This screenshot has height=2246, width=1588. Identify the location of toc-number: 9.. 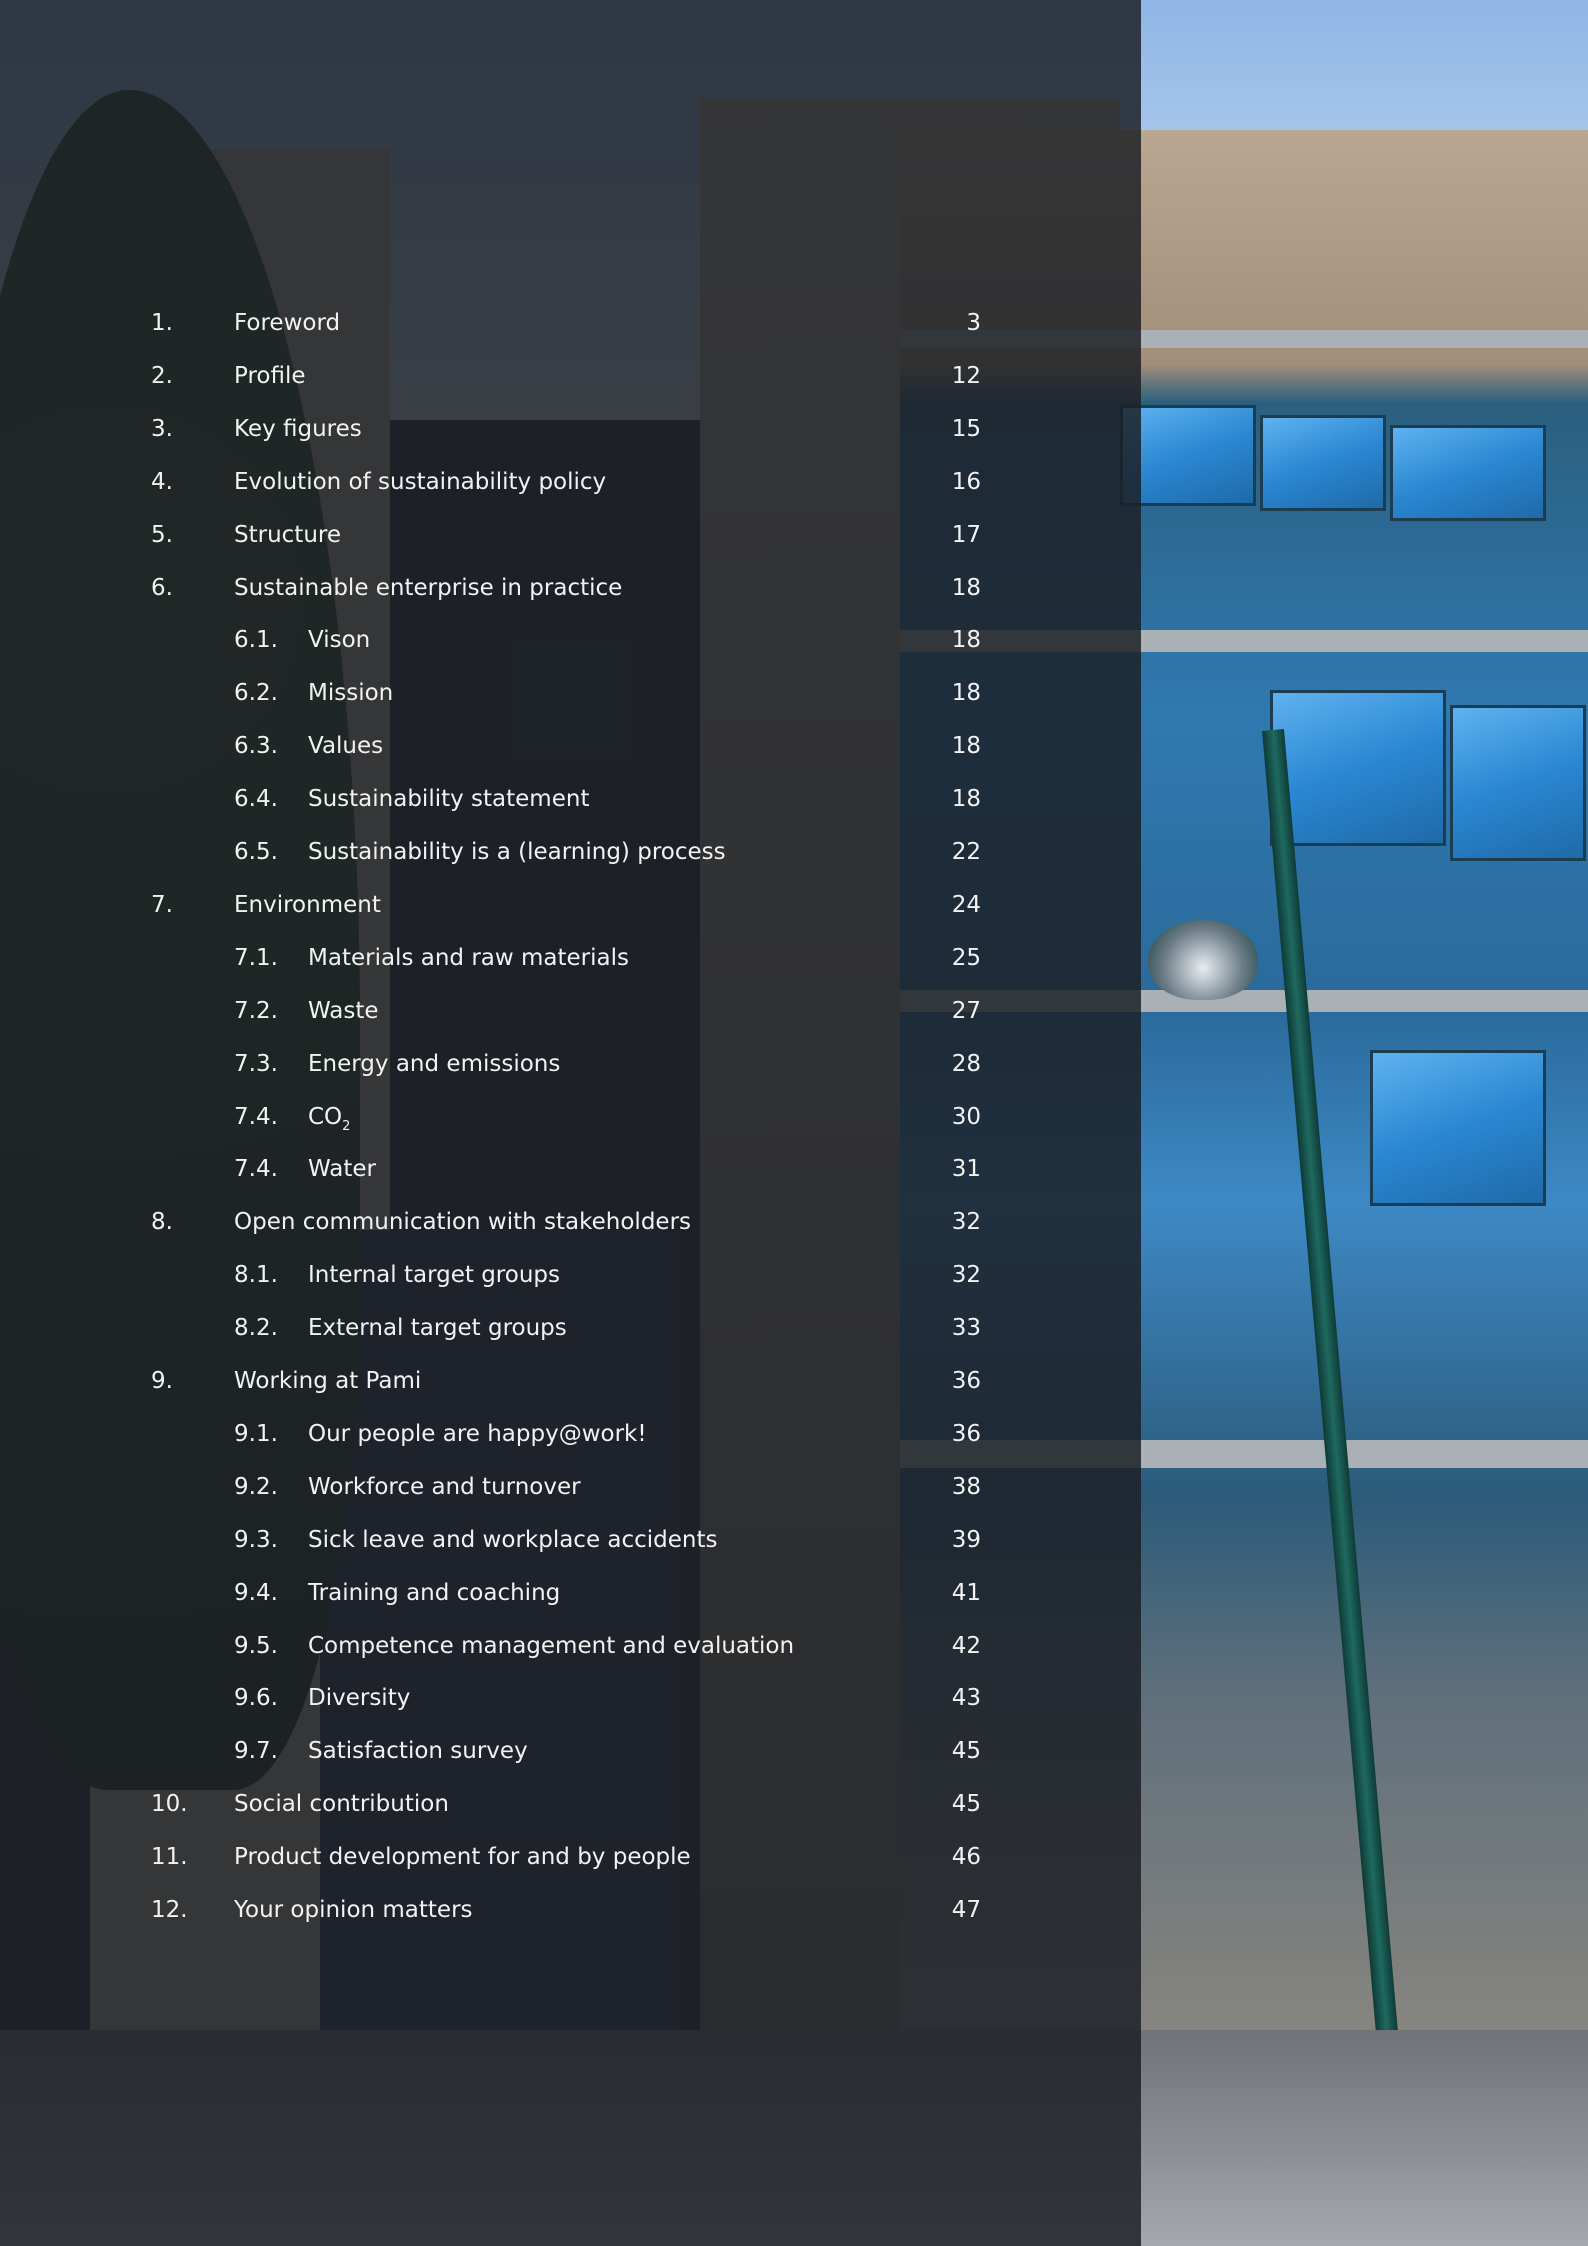
(162, 1381).